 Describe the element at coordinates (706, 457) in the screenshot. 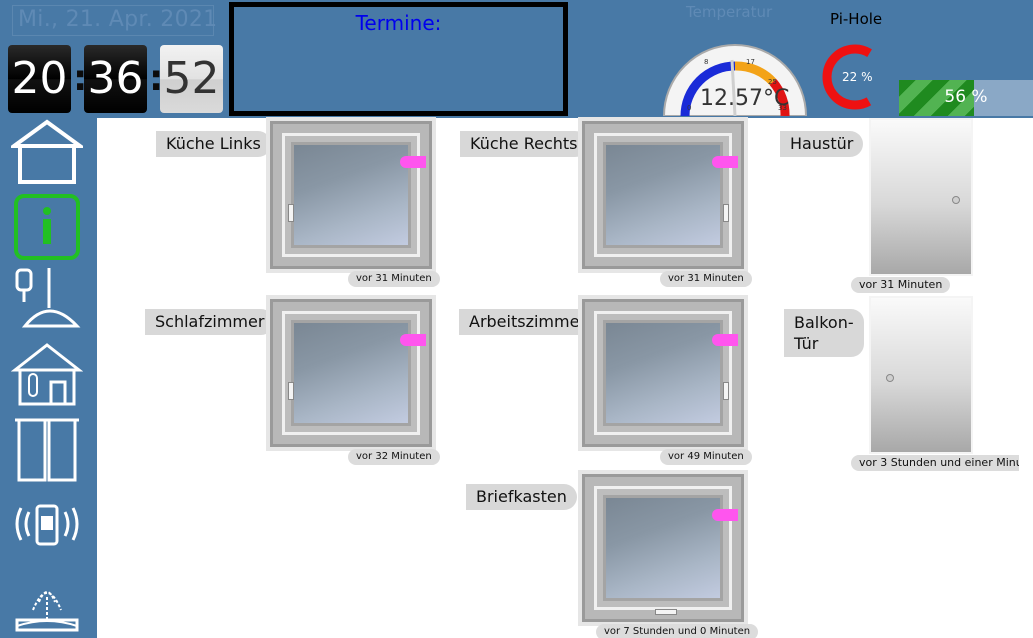

I see `time-arbeitszimmer: vor 49 Minuten` at that location.